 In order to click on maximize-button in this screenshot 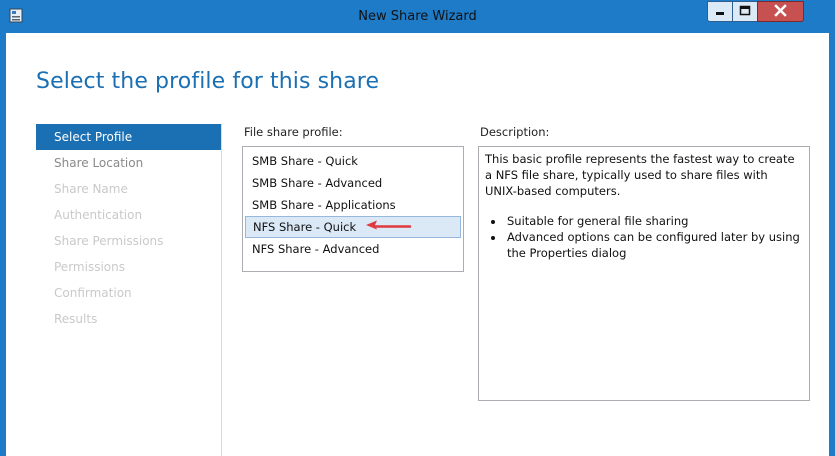, I will do `click(745, 11)`.